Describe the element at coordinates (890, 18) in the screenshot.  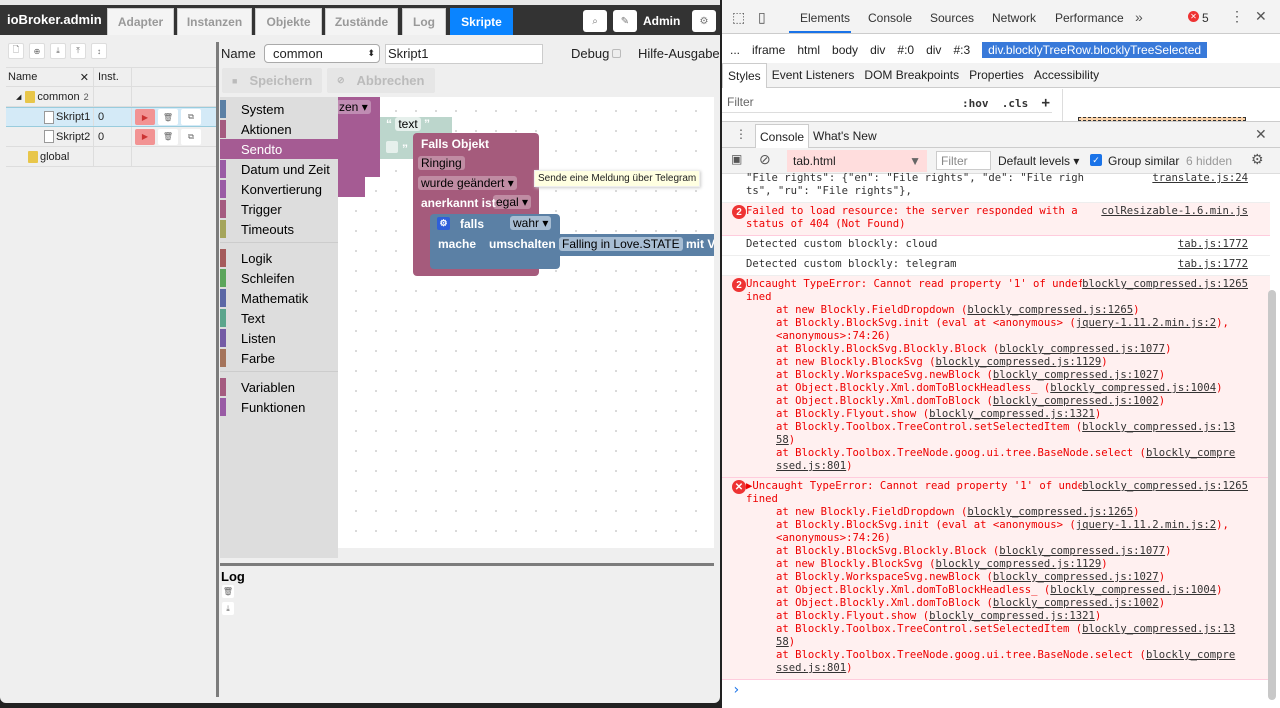
I see `tab-console: Console` at that location.